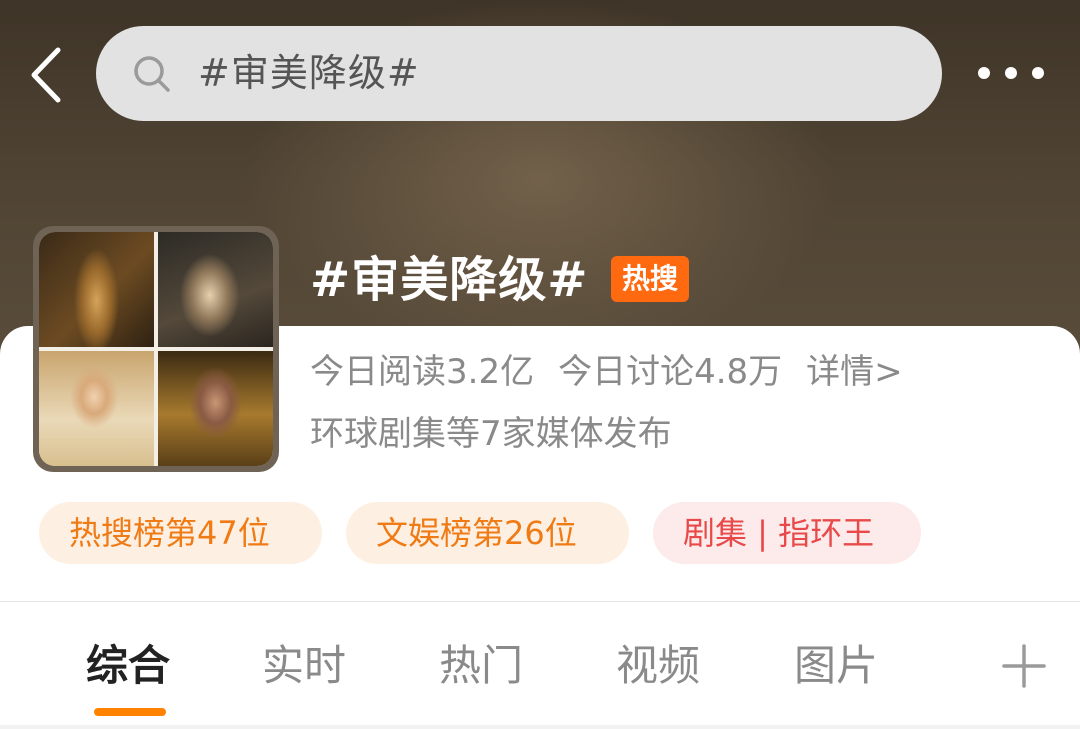  What do you see at coordinates (540, 601) in the screenshot?
I see `divider` at bounding box center [540, 601].